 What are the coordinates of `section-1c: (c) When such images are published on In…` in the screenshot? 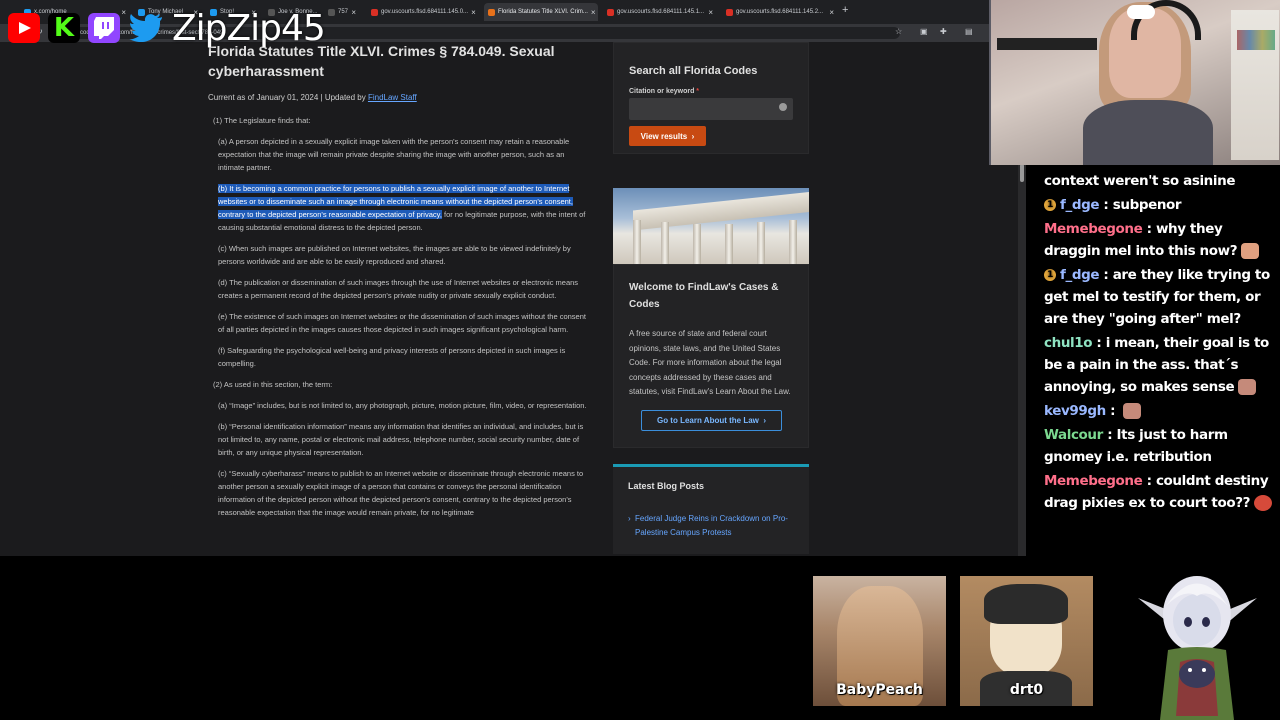 It's located at (394, 255).